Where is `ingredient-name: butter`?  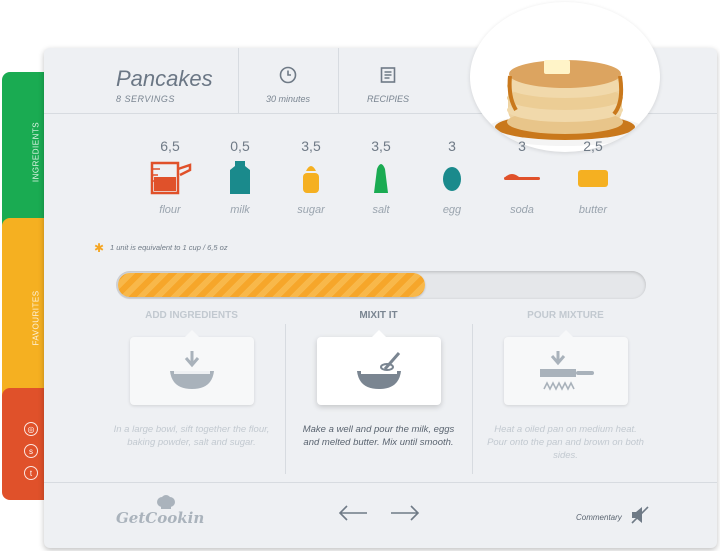
ingredient-name: butter is located at coordinates (593, 210).